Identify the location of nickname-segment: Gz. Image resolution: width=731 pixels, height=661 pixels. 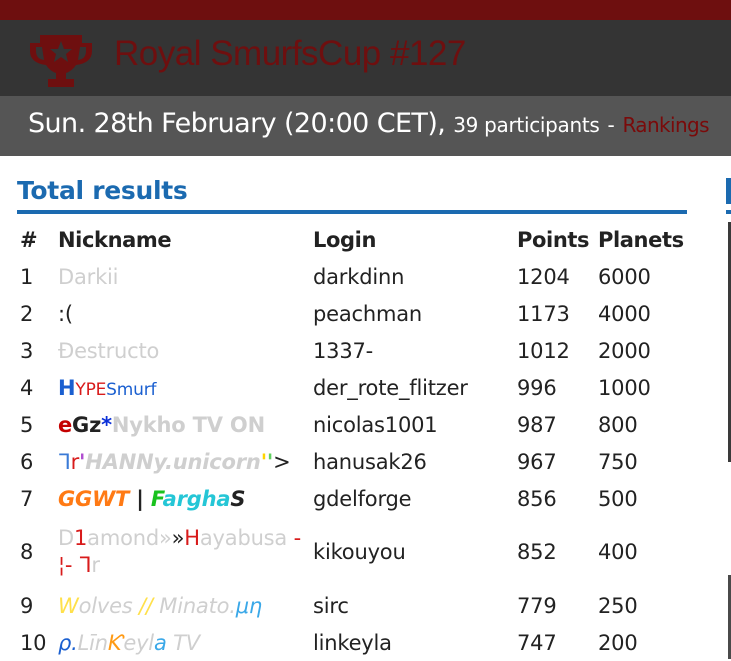
(87, 424).